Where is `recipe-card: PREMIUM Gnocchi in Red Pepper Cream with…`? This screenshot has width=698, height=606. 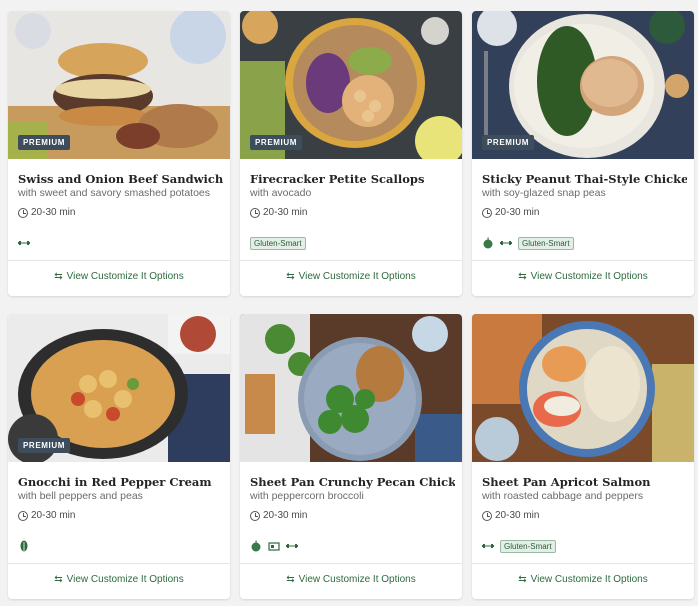
recipe-card: PREMIUM Gnocchi in Red Pepper Cream with… is located at coordinates (119, 456).